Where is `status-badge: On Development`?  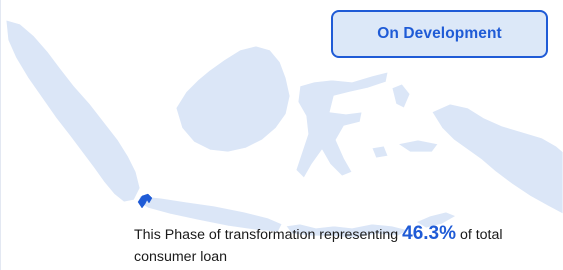 status-badge: On Development is located at coordinates (439, 34).